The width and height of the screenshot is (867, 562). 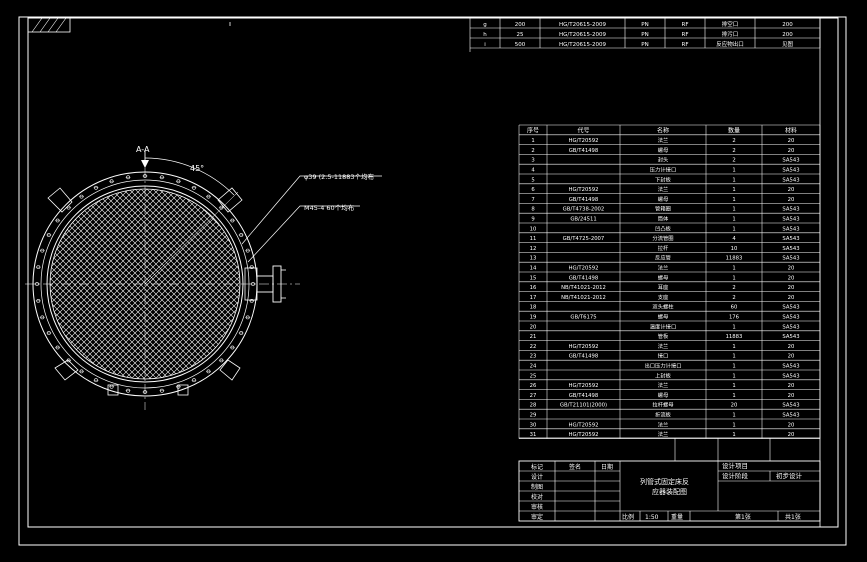 What do you see at coordinates (339, 176) in the screenshot?
I see `callout-holes: φ39 (2.5-11883个均布` at bounding box center [339, 176].